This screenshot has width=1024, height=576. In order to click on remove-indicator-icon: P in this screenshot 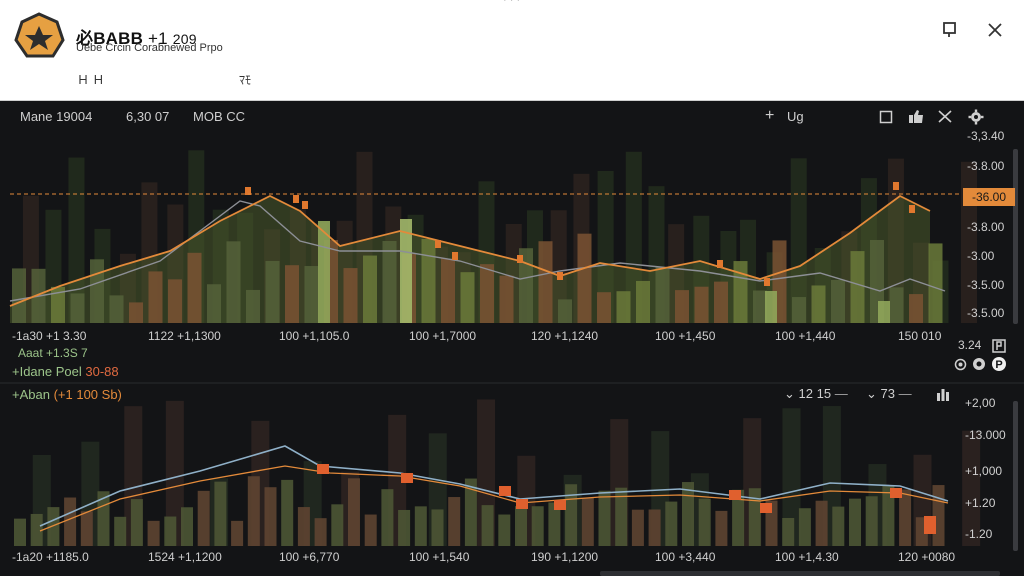, I will do `click(999, 364)`.